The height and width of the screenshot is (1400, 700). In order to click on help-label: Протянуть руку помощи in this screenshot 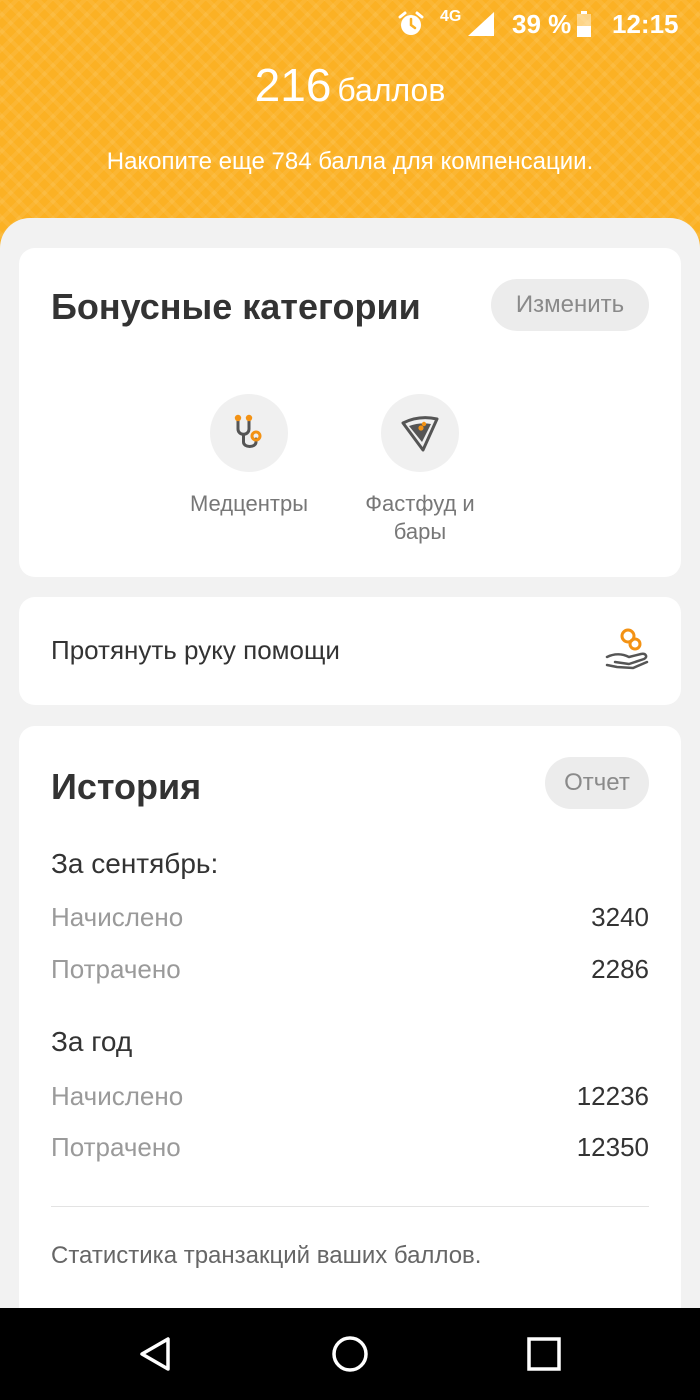, I will do `click(195, 650)`.